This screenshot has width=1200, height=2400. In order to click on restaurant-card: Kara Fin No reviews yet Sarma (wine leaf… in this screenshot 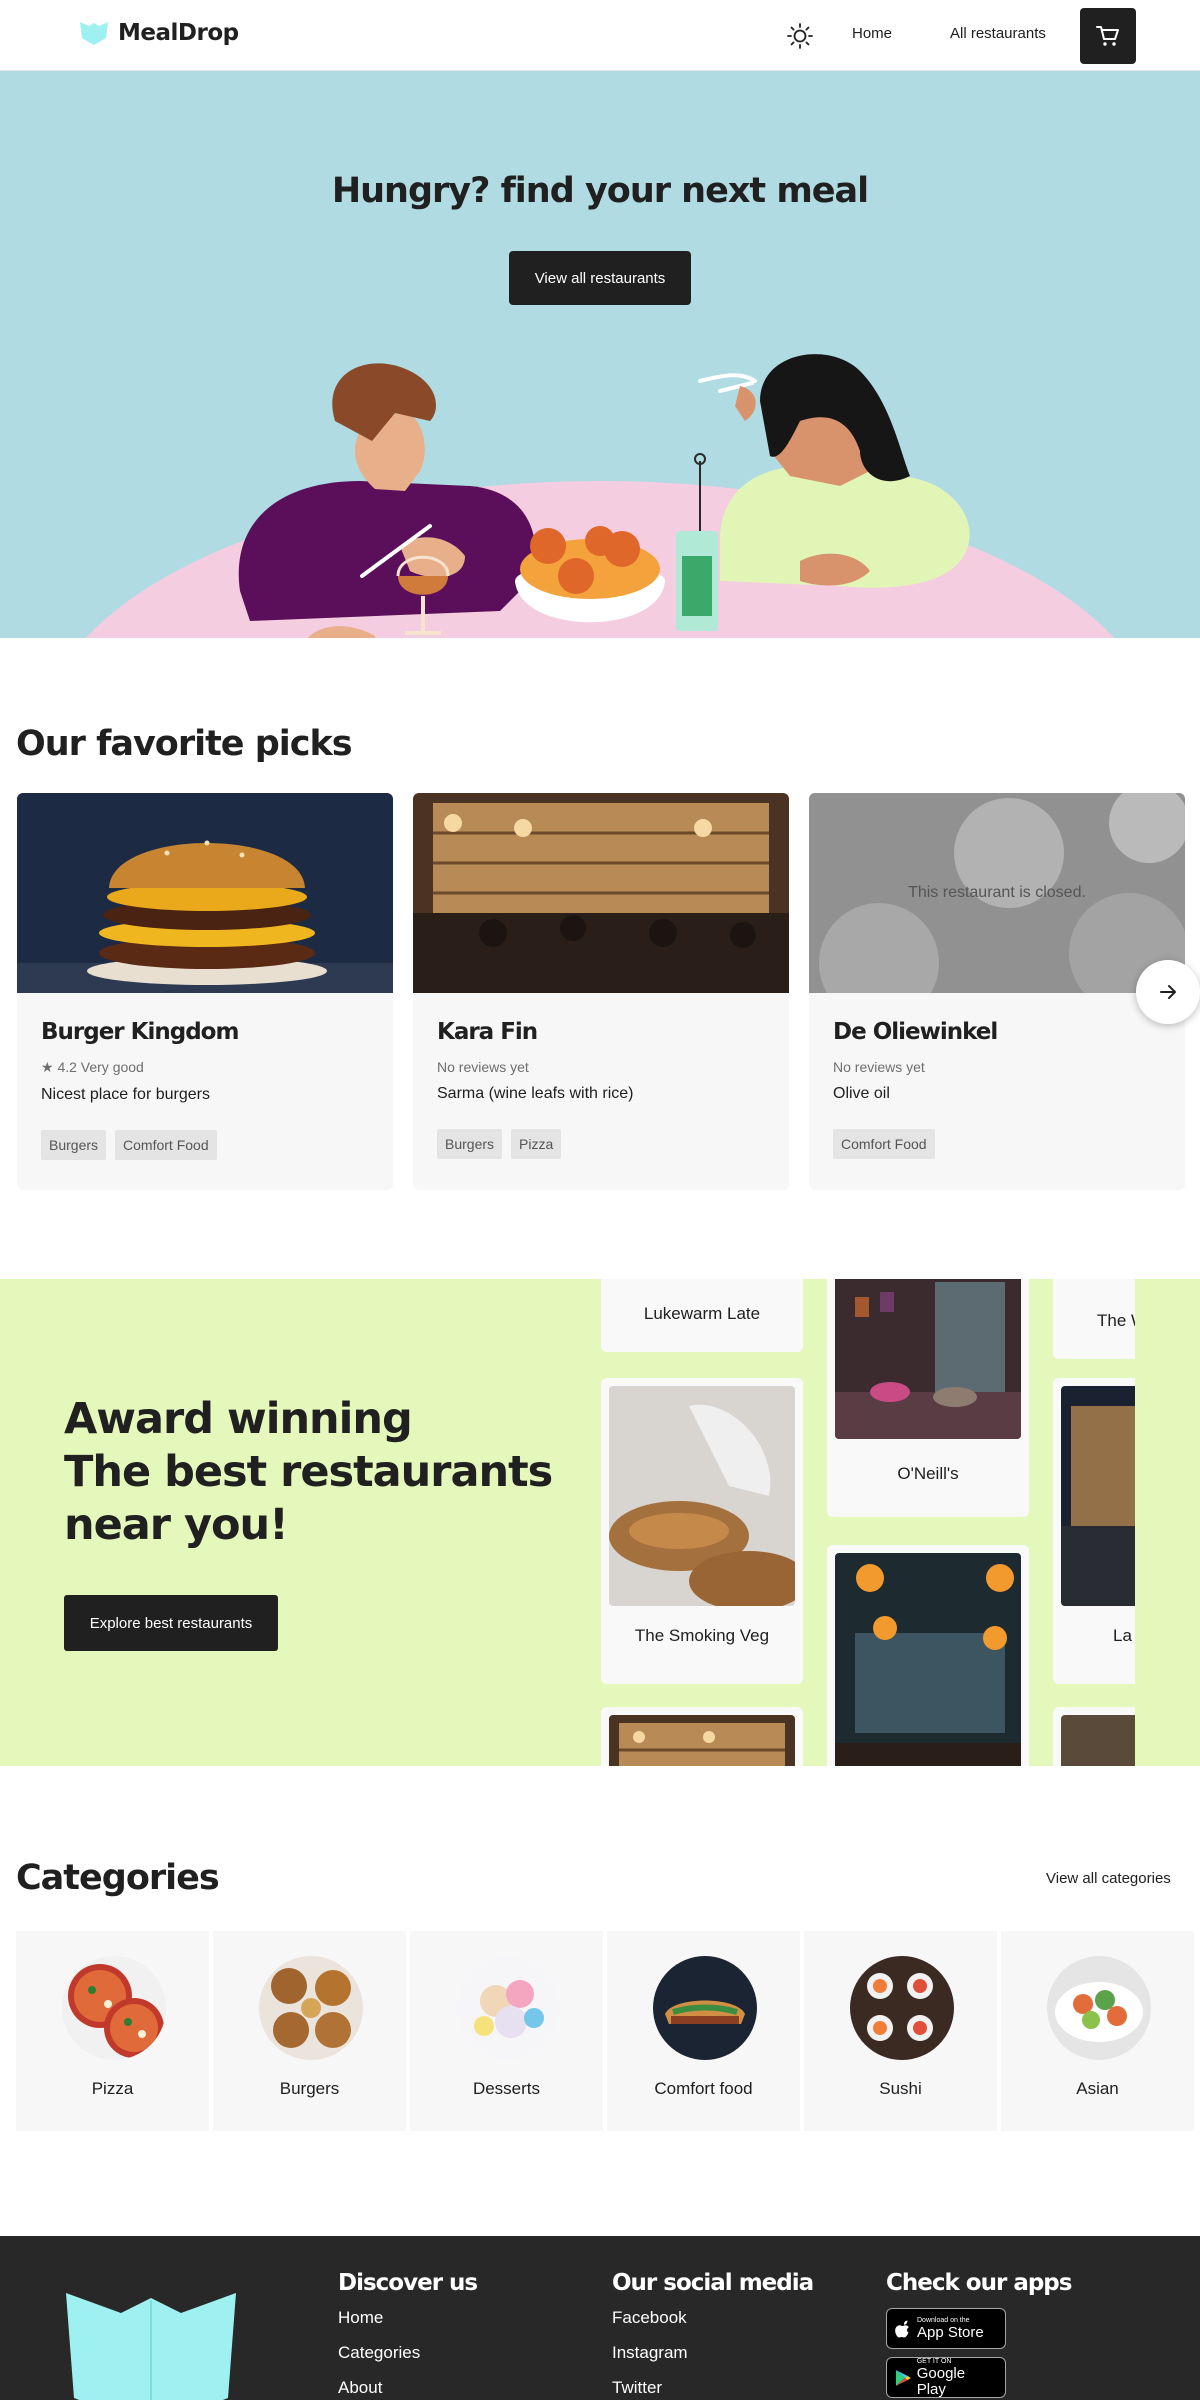, I will do `click(601, 991)`.